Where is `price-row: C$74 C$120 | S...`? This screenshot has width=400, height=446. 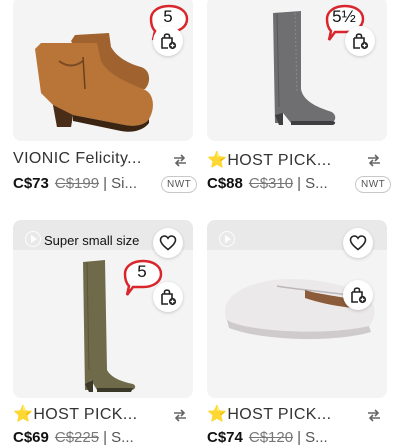 price-row: C$74 C$120 | S... is located at coordinates (267, 437).